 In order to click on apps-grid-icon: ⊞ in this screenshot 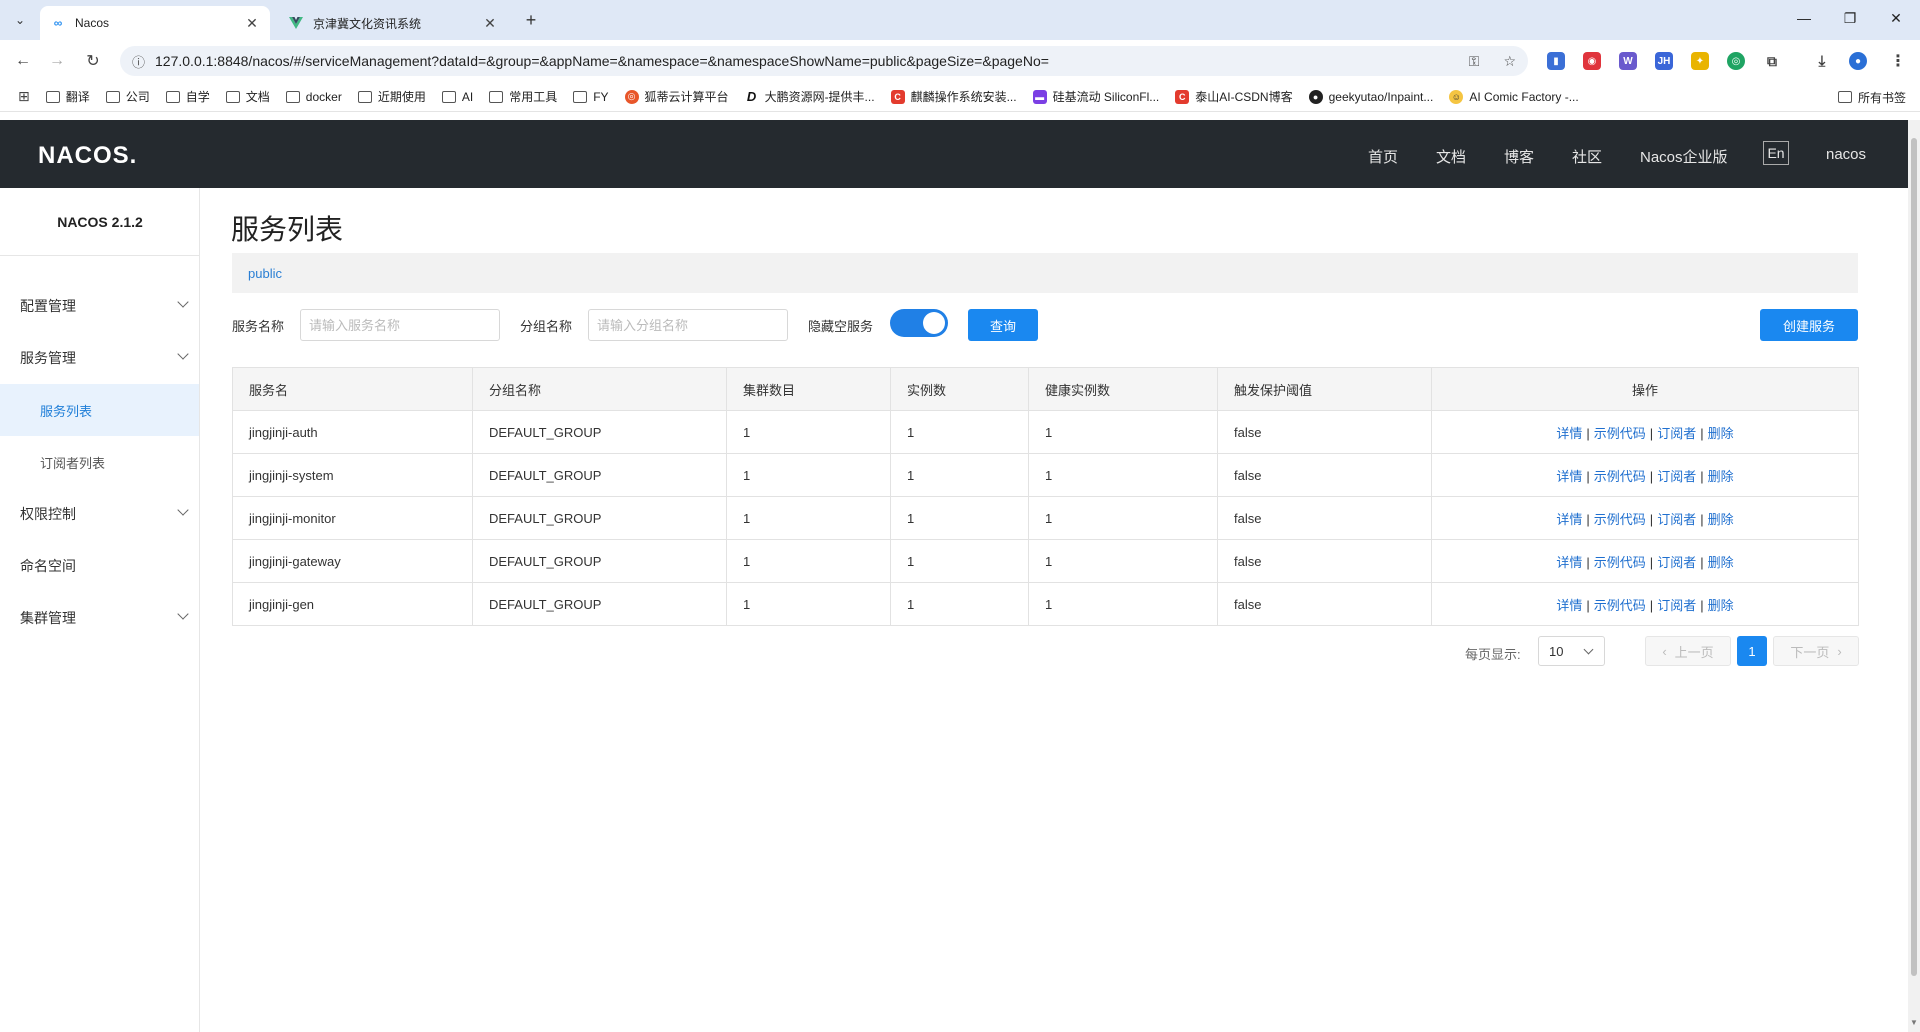, I will do `click(24, 96)`.